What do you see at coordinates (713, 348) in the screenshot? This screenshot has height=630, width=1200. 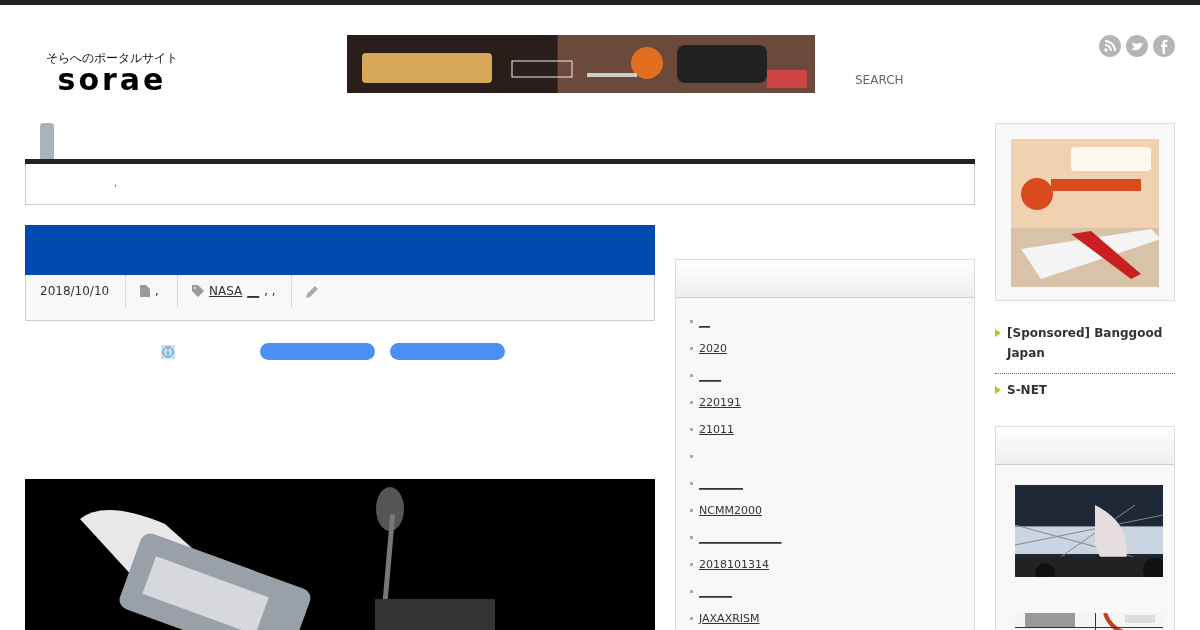 I see `widget-link: 2020` at bounding box center [713, 348].